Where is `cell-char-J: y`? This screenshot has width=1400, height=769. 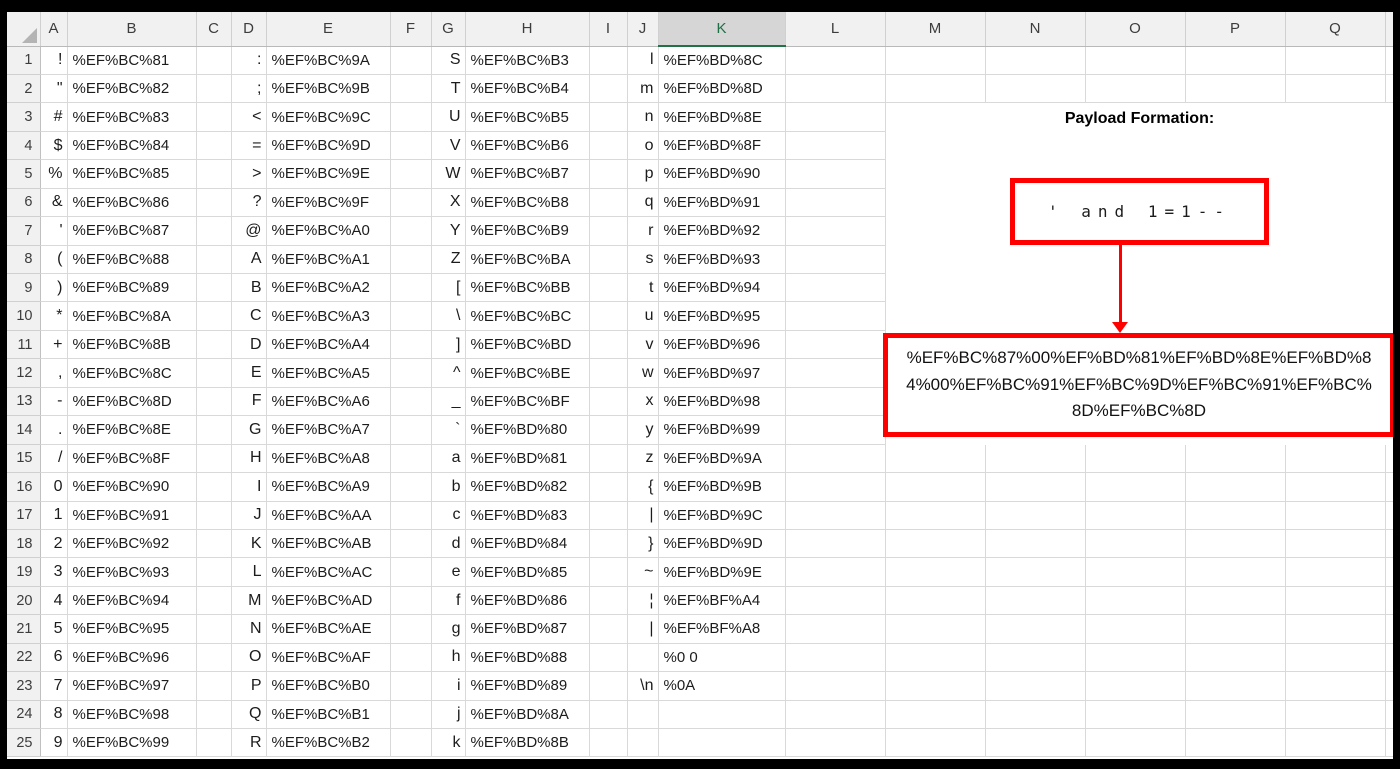 cell-char-J: y is located at coordinates (643, 430).